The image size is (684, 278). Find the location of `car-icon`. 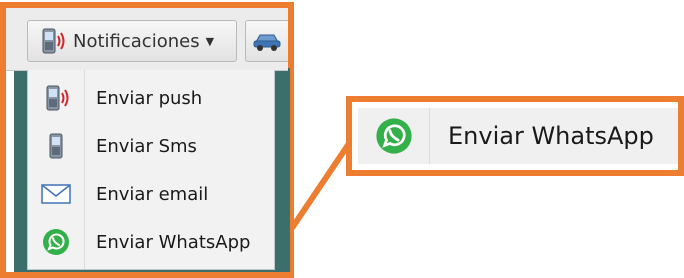

car-icon is located at coordinates (267, 42).